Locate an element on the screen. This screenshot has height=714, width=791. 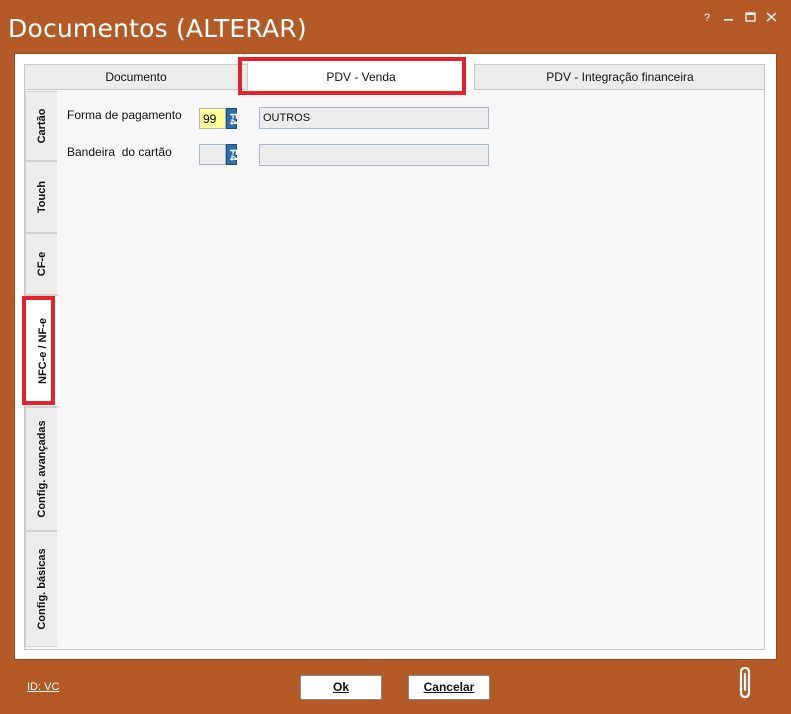
tab-documento: Documento is located at coordinates (136, 77).